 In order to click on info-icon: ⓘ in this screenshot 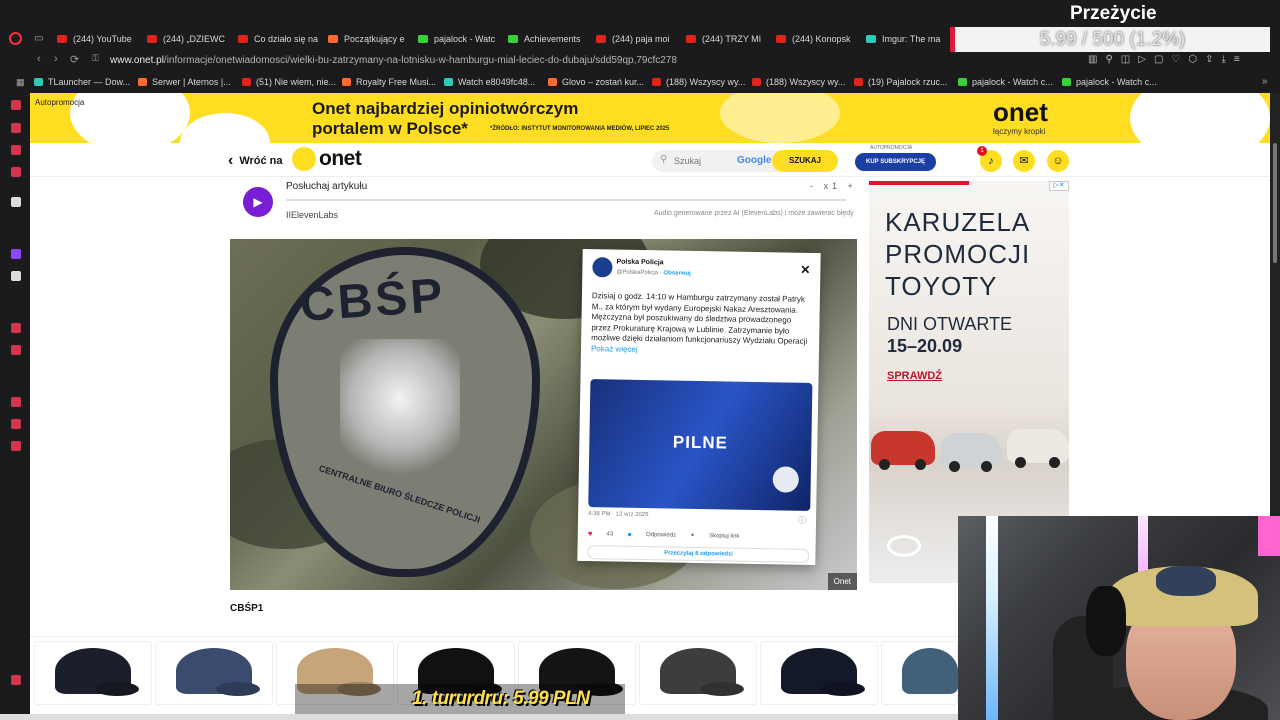, I will do `click(802, 520)`.